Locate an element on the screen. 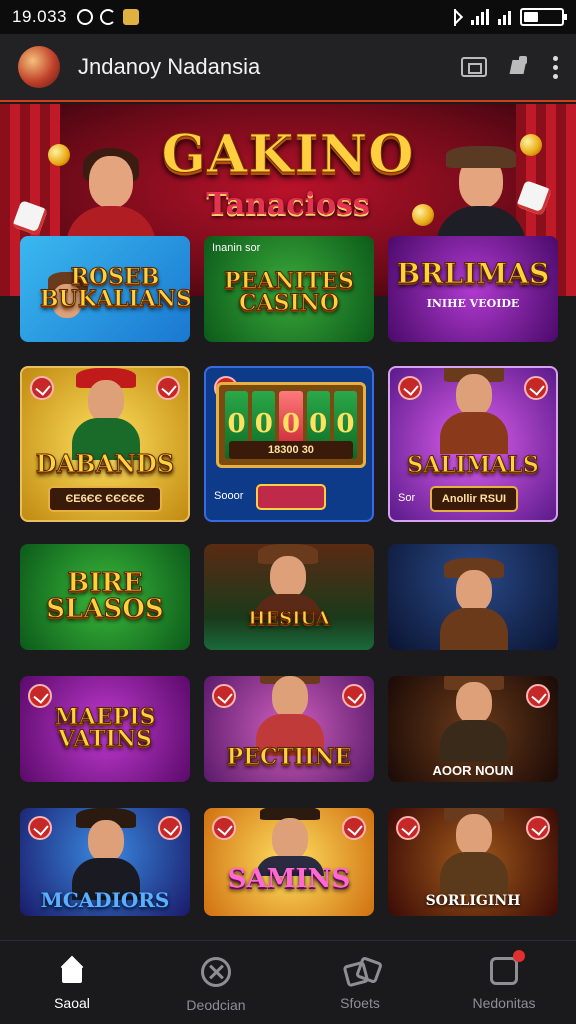 Image resolution: width=576 pixels, height=1024 pixels. game-tag: Sooor is located at coordinates (229, 496).